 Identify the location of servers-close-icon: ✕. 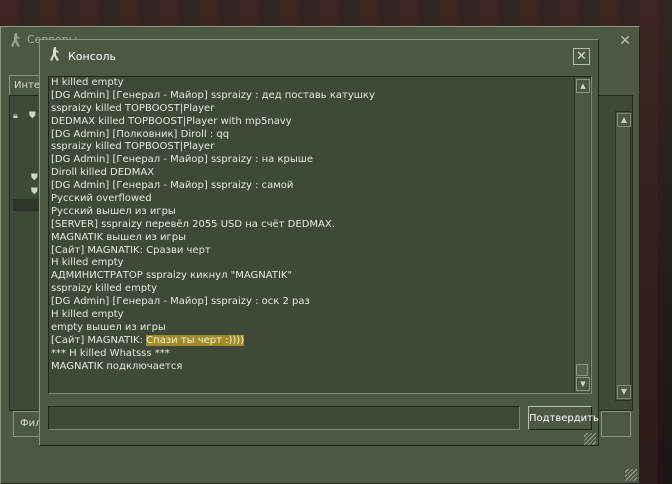
(625, 41).